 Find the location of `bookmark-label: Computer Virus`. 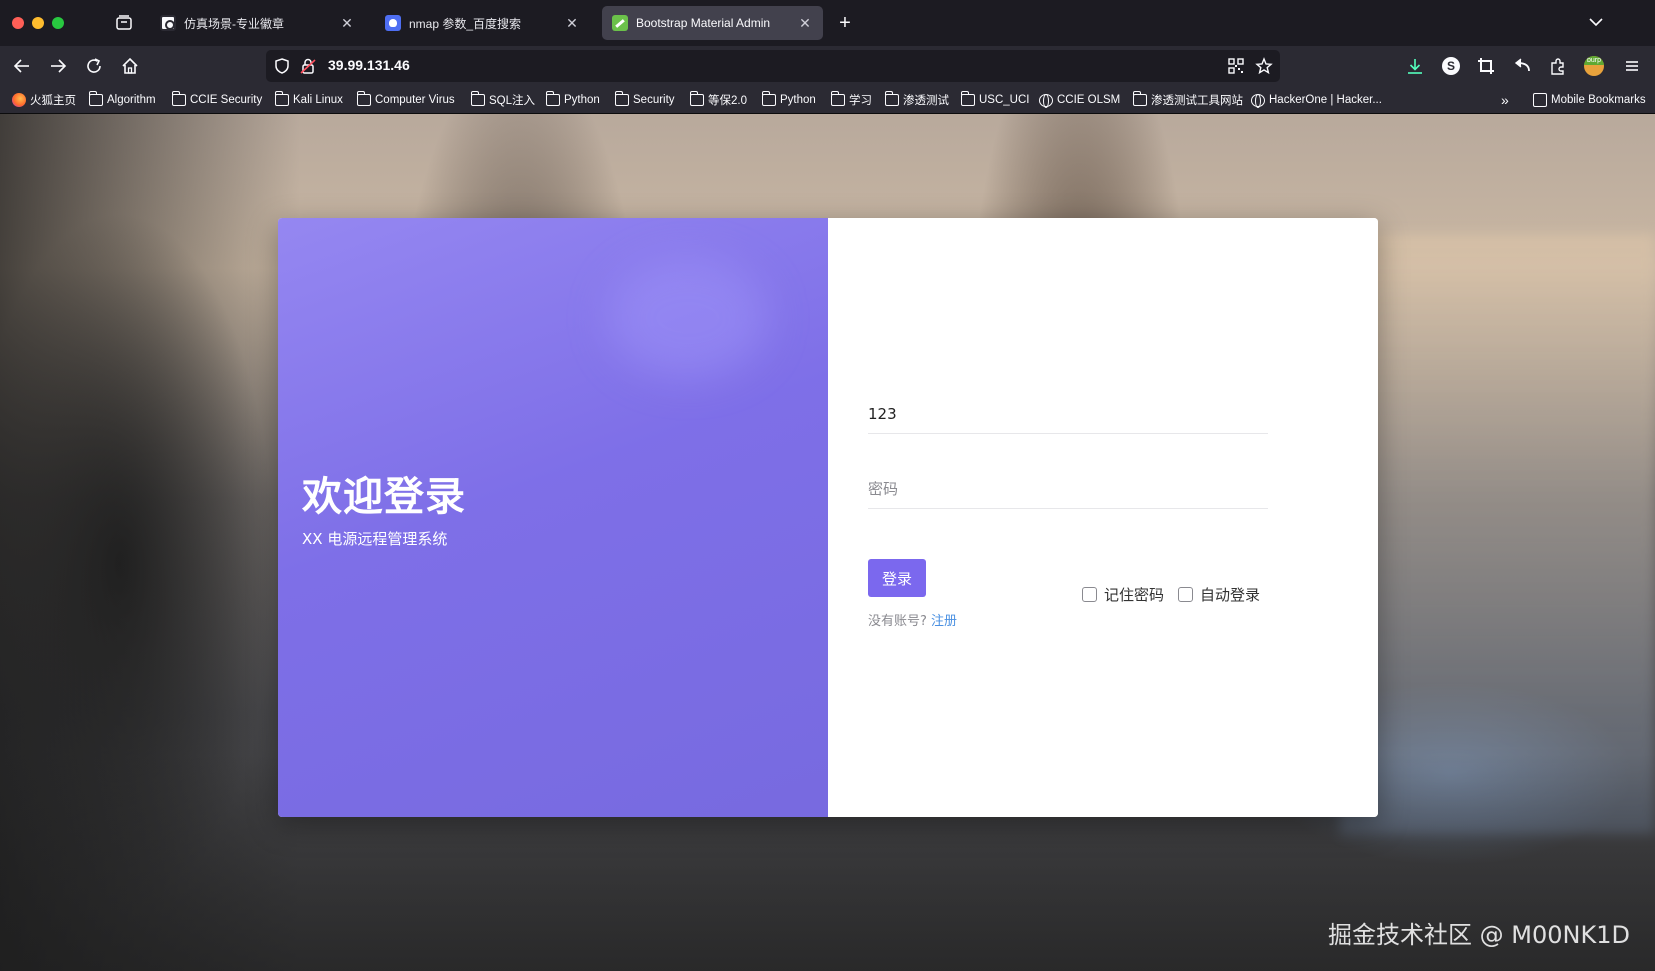

bookmark-label: Computer Virus is located at coordinates (415, 100).